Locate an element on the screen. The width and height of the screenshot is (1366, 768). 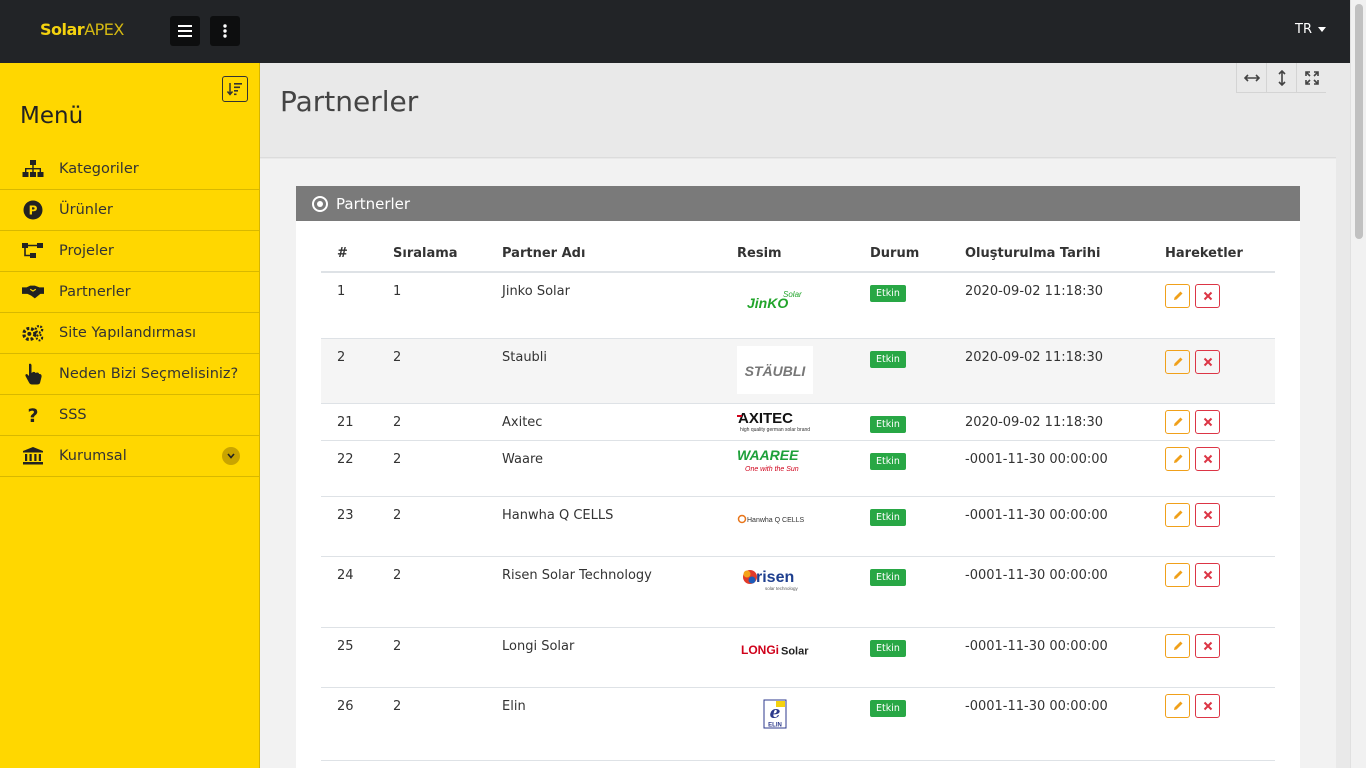
sidebar-toggle-button is located at coordinates (185, 31).